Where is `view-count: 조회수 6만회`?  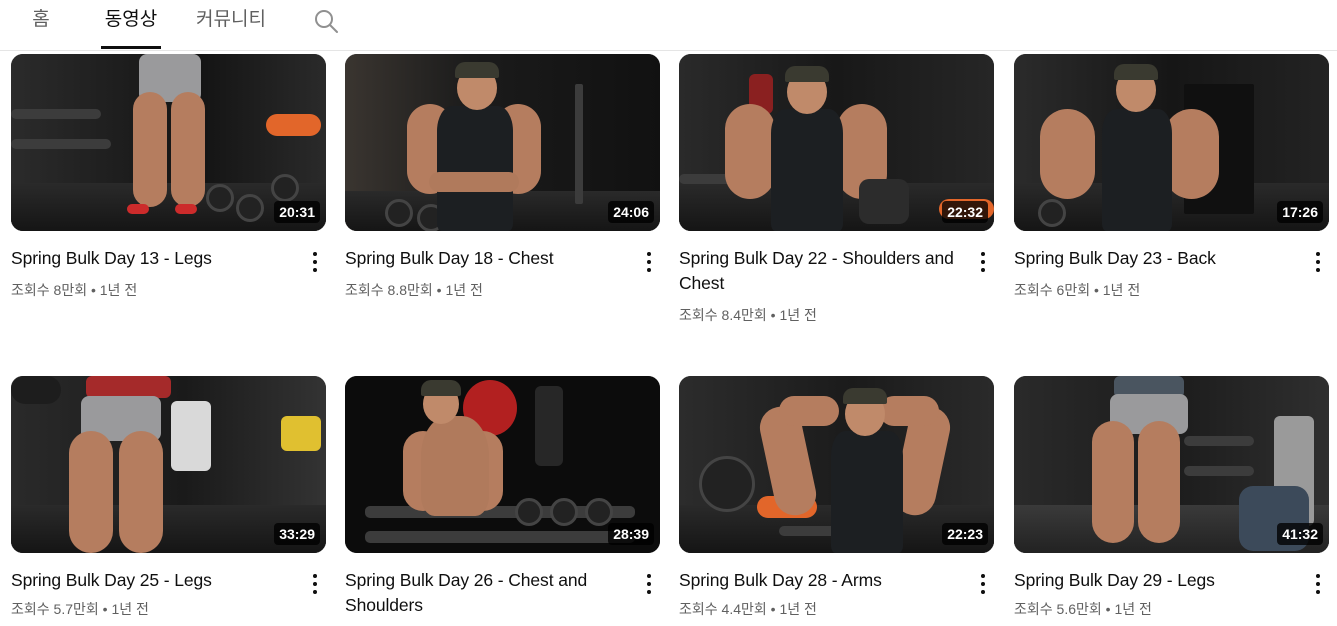
view-count: 조회수 6만회 is located at coordinates (1052, 290).